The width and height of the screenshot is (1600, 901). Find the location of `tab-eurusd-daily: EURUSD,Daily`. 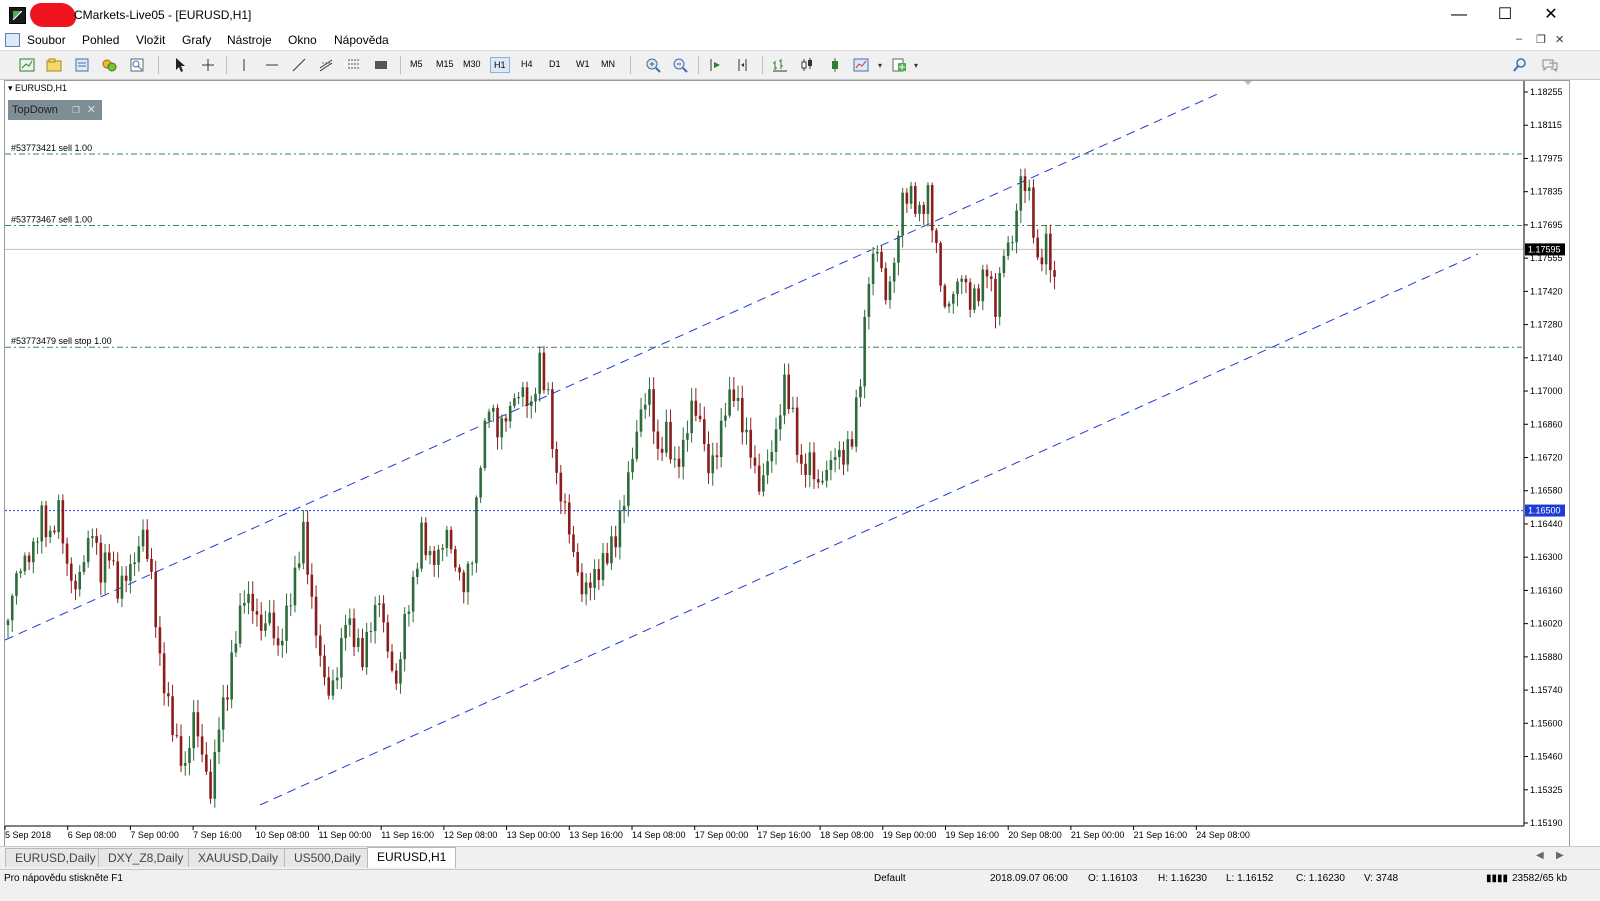

tab-eurusd-daily: EURUSD,Daily is located at coordinates (55, 857).